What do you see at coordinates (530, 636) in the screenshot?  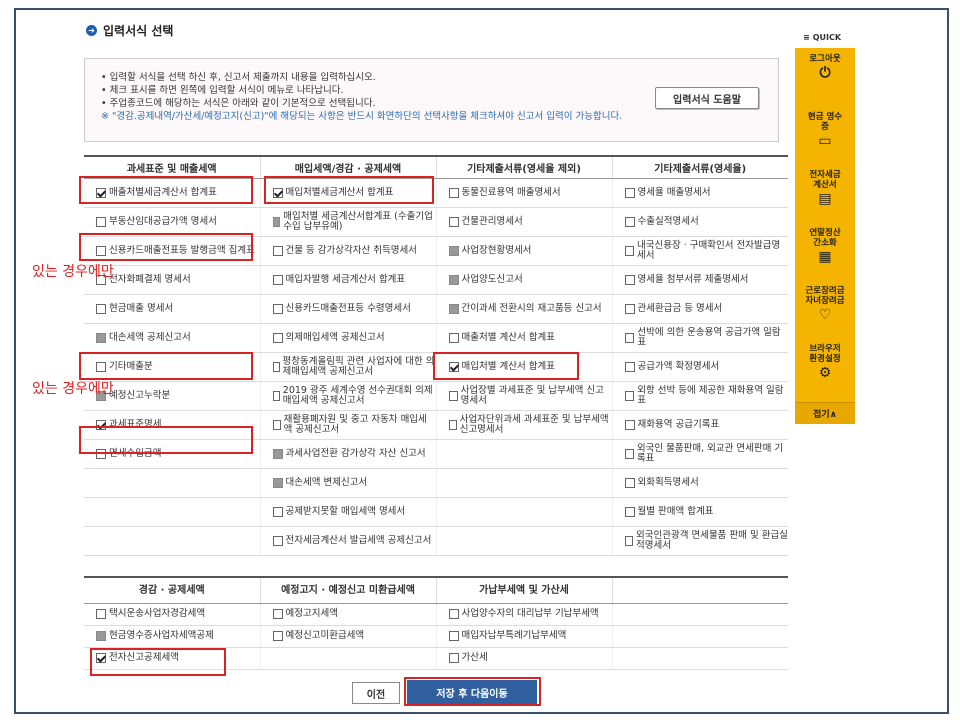 I see `form-option: 매입자납부특례기납부세액` at bounding box center [530, 636].